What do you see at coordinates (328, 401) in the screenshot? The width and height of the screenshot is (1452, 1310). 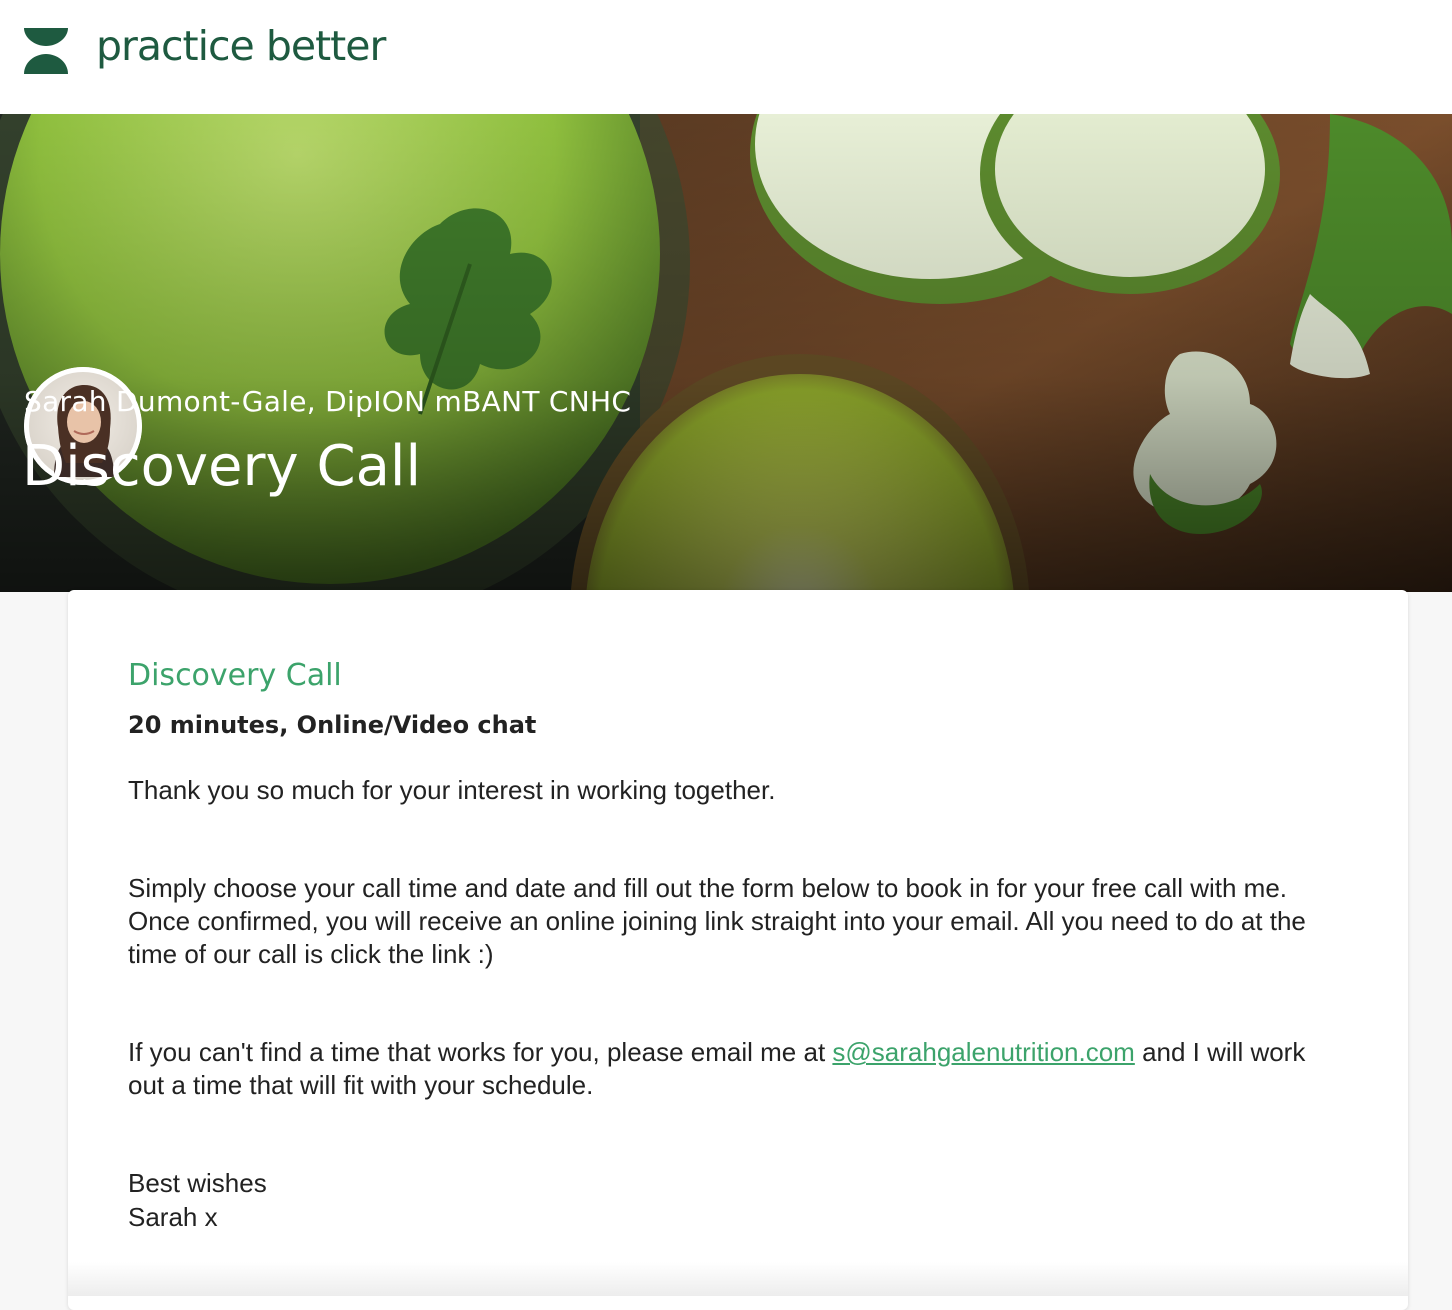 I see `provider-name: Sarah Dumont-Gale, DipION mBANT CNHC` at bounding box center [328, 401].